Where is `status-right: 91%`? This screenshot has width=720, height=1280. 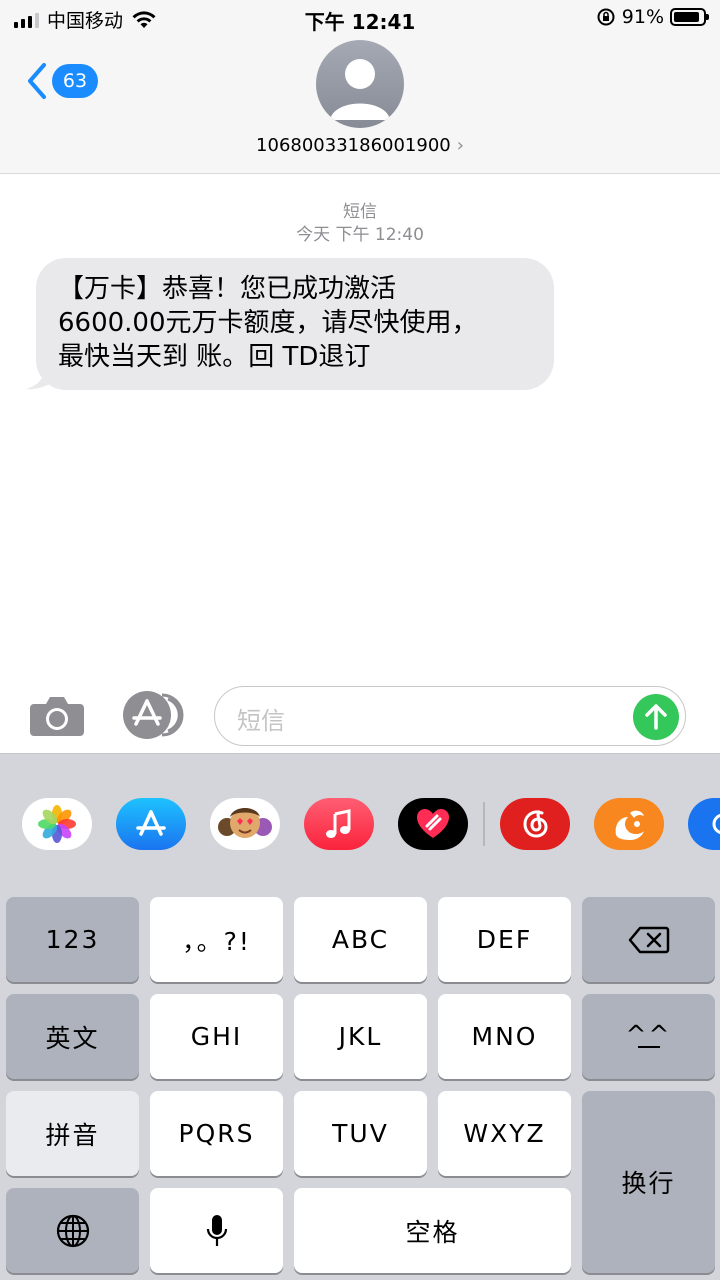 status-right: 91% is located at coordinates (652, 17).